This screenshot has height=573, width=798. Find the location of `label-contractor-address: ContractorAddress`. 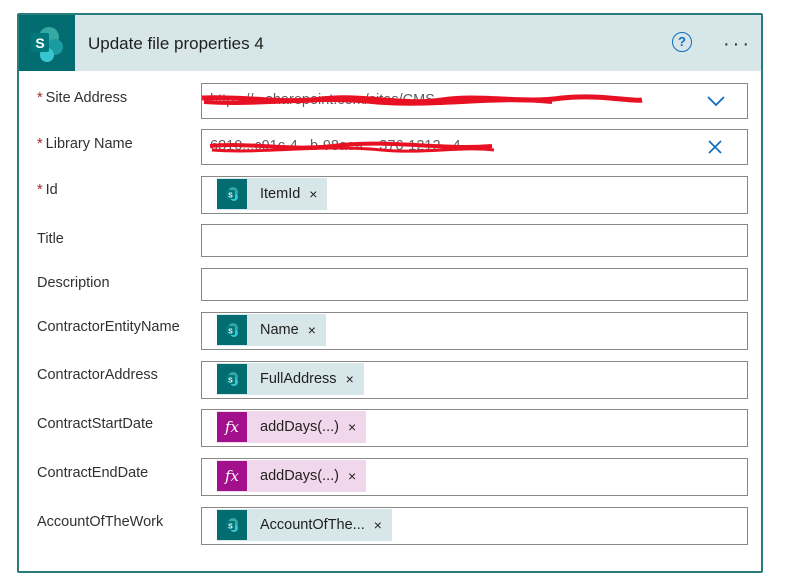

label-contractor-address: ContractorAddress is located at coordinates (97, 375).